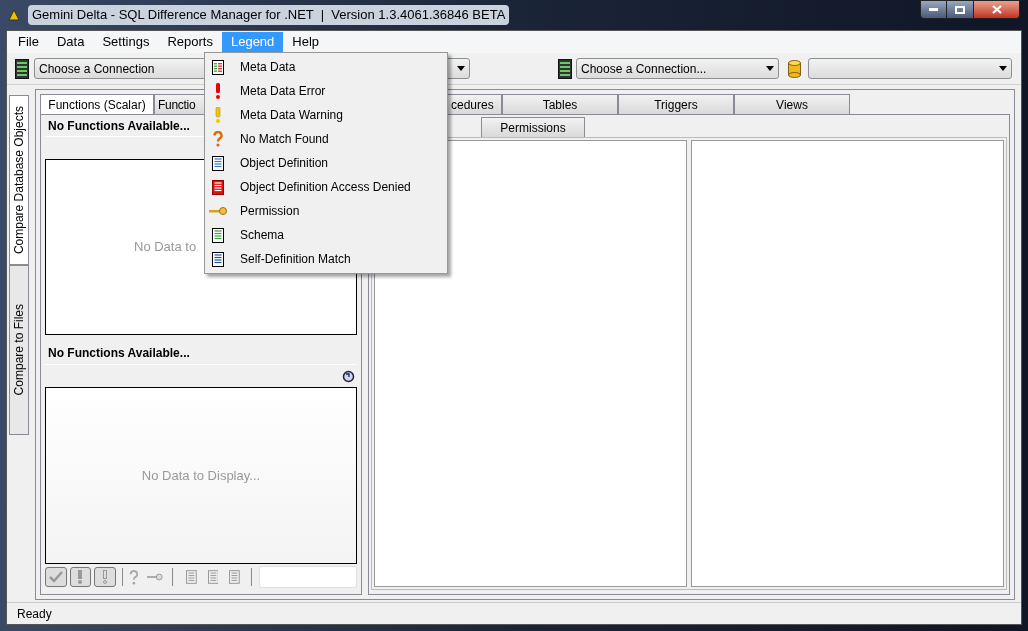 The height and width of the screenshot is (631, 1028). I want to click on close-button, so click(997, 9).